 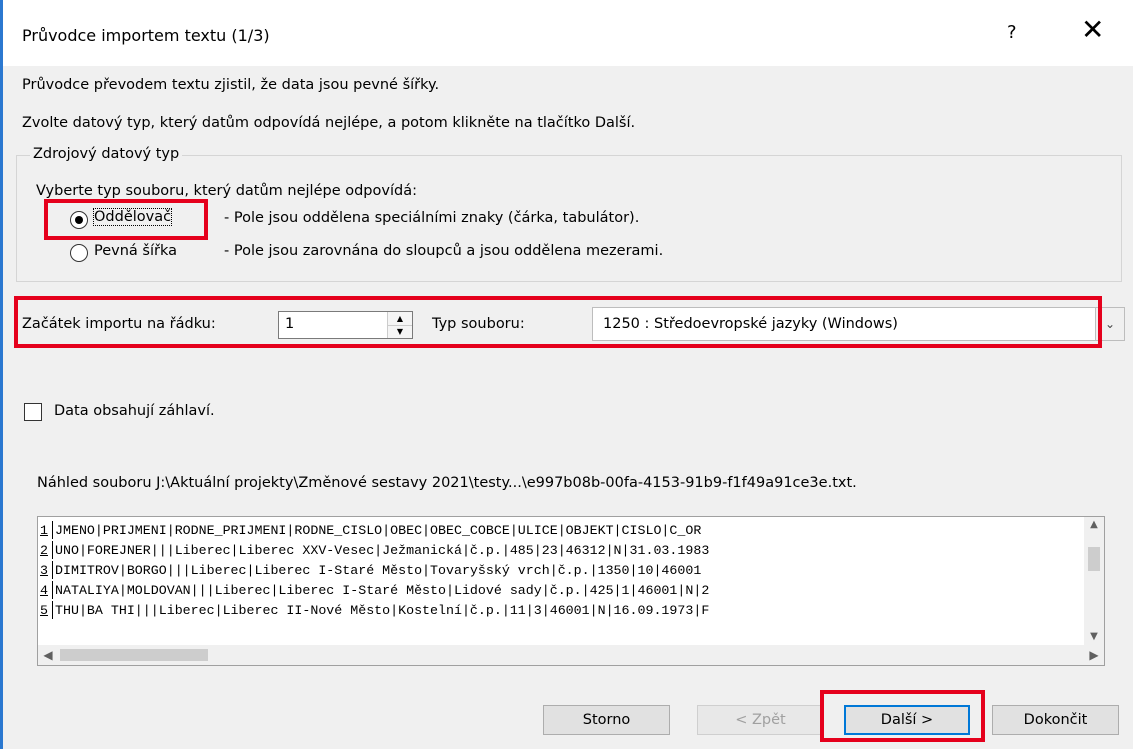 I want to click on radio-fixed-width-label: Pevná šířka, so click(x=135, y=251).